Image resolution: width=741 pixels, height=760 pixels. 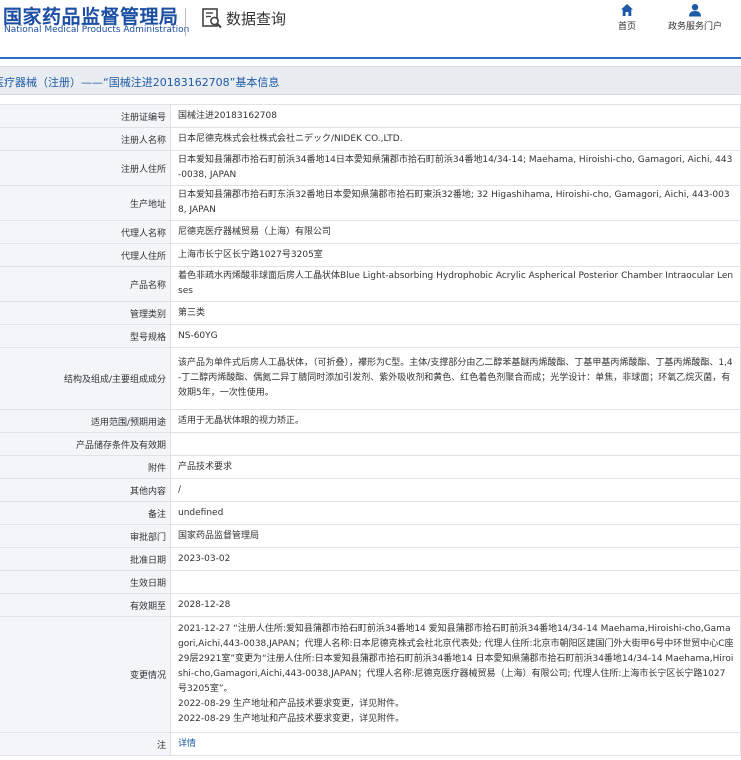 What do you see at coordinates (185, 22) in the screenshot?
I see `header-divider` at bounding box center [185, 22].